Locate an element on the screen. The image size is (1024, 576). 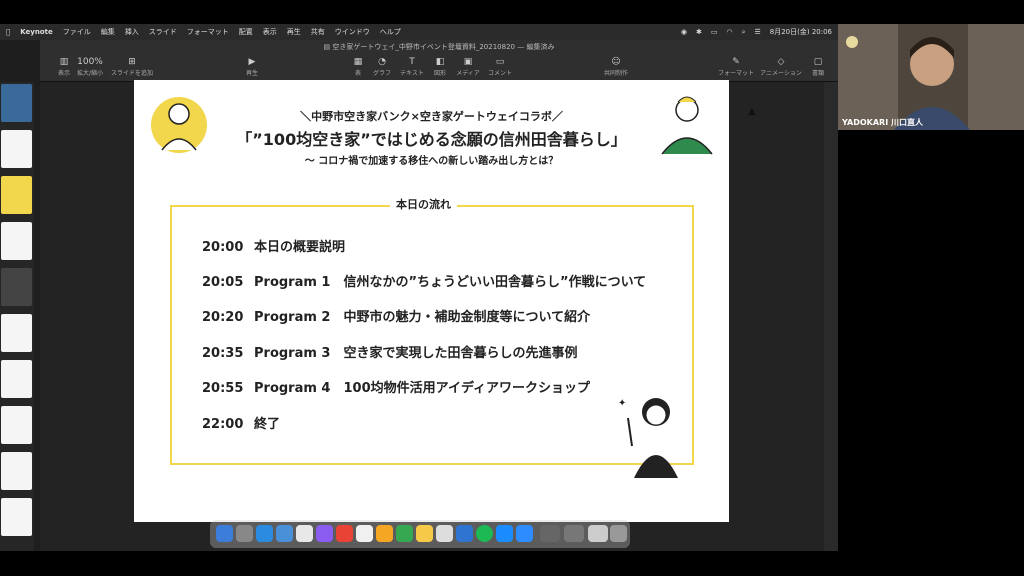
menu-slide: スライド is located at coordinates (163, 32).